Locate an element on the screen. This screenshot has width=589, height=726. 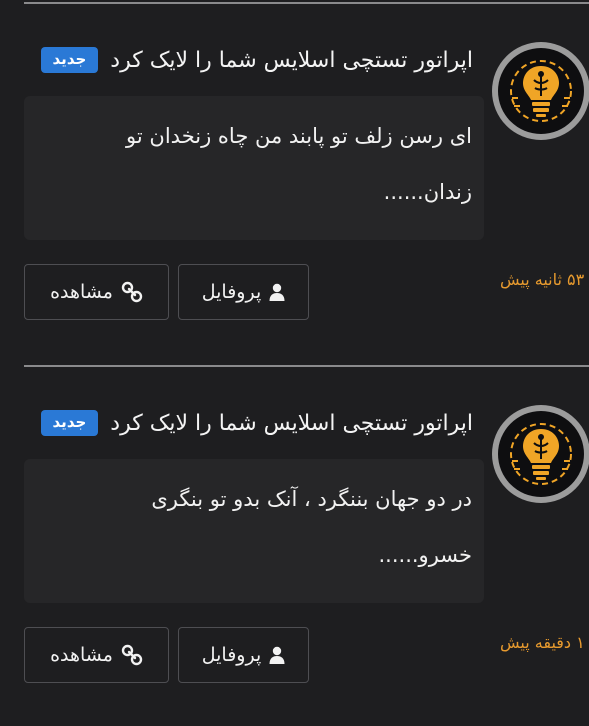
timestamp: ۵۳ ثانیه پیش is located at coordinates (542, 279).